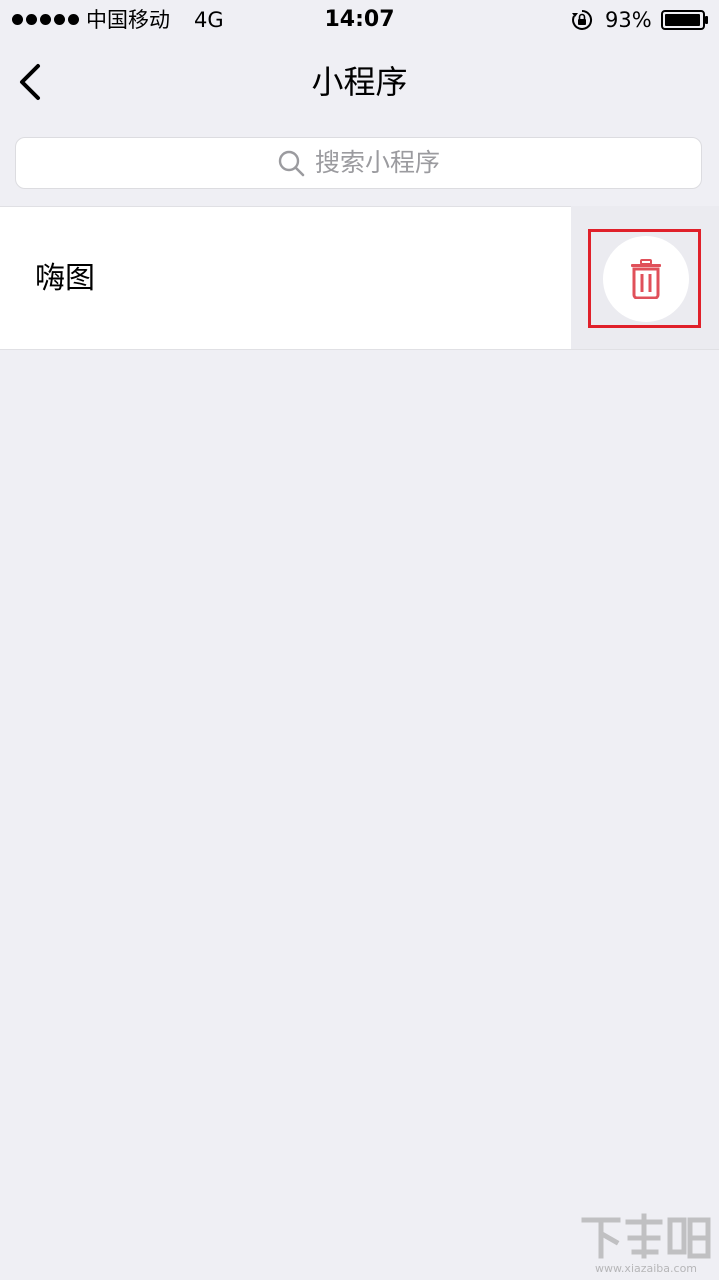  What do you see at coordinates (291, 163) in the screenshot?
I see `search-icon` at bounding box center [291, 163].